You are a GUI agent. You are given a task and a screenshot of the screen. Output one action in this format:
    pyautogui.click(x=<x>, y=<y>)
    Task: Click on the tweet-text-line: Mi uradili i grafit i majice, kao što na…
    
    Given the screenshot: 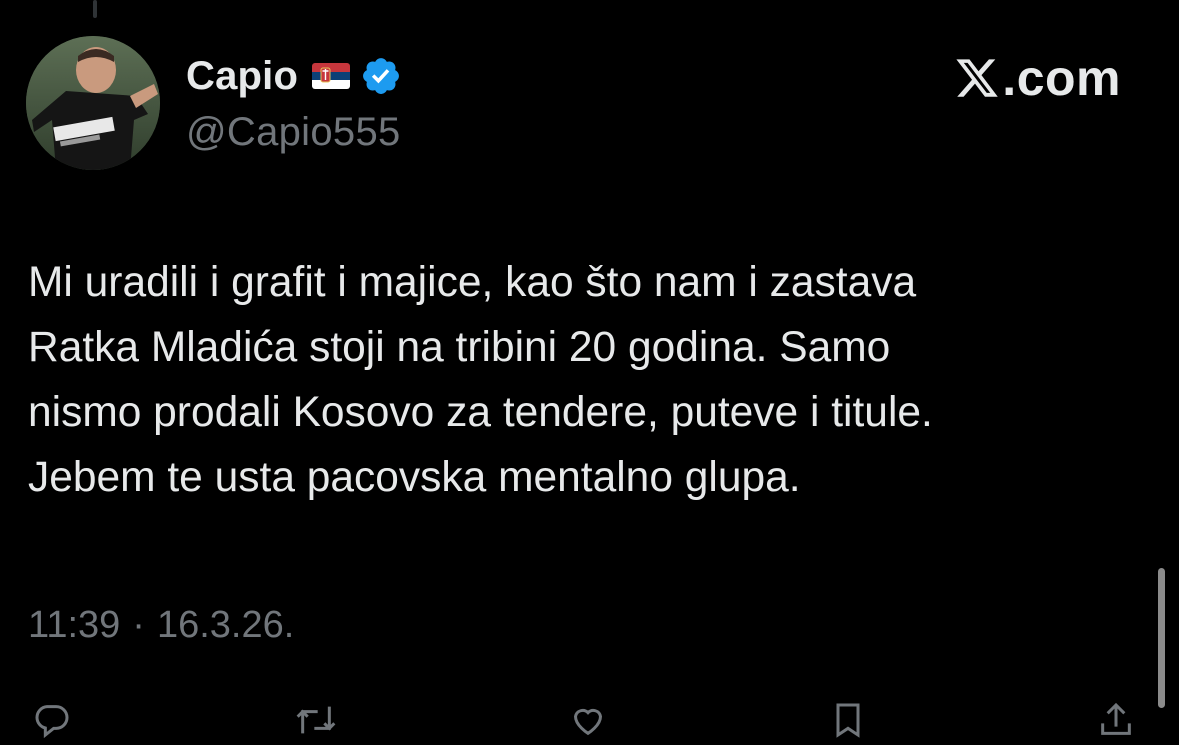 What is the action you would take?
    pyautogui.click(x=472, y=282)
    